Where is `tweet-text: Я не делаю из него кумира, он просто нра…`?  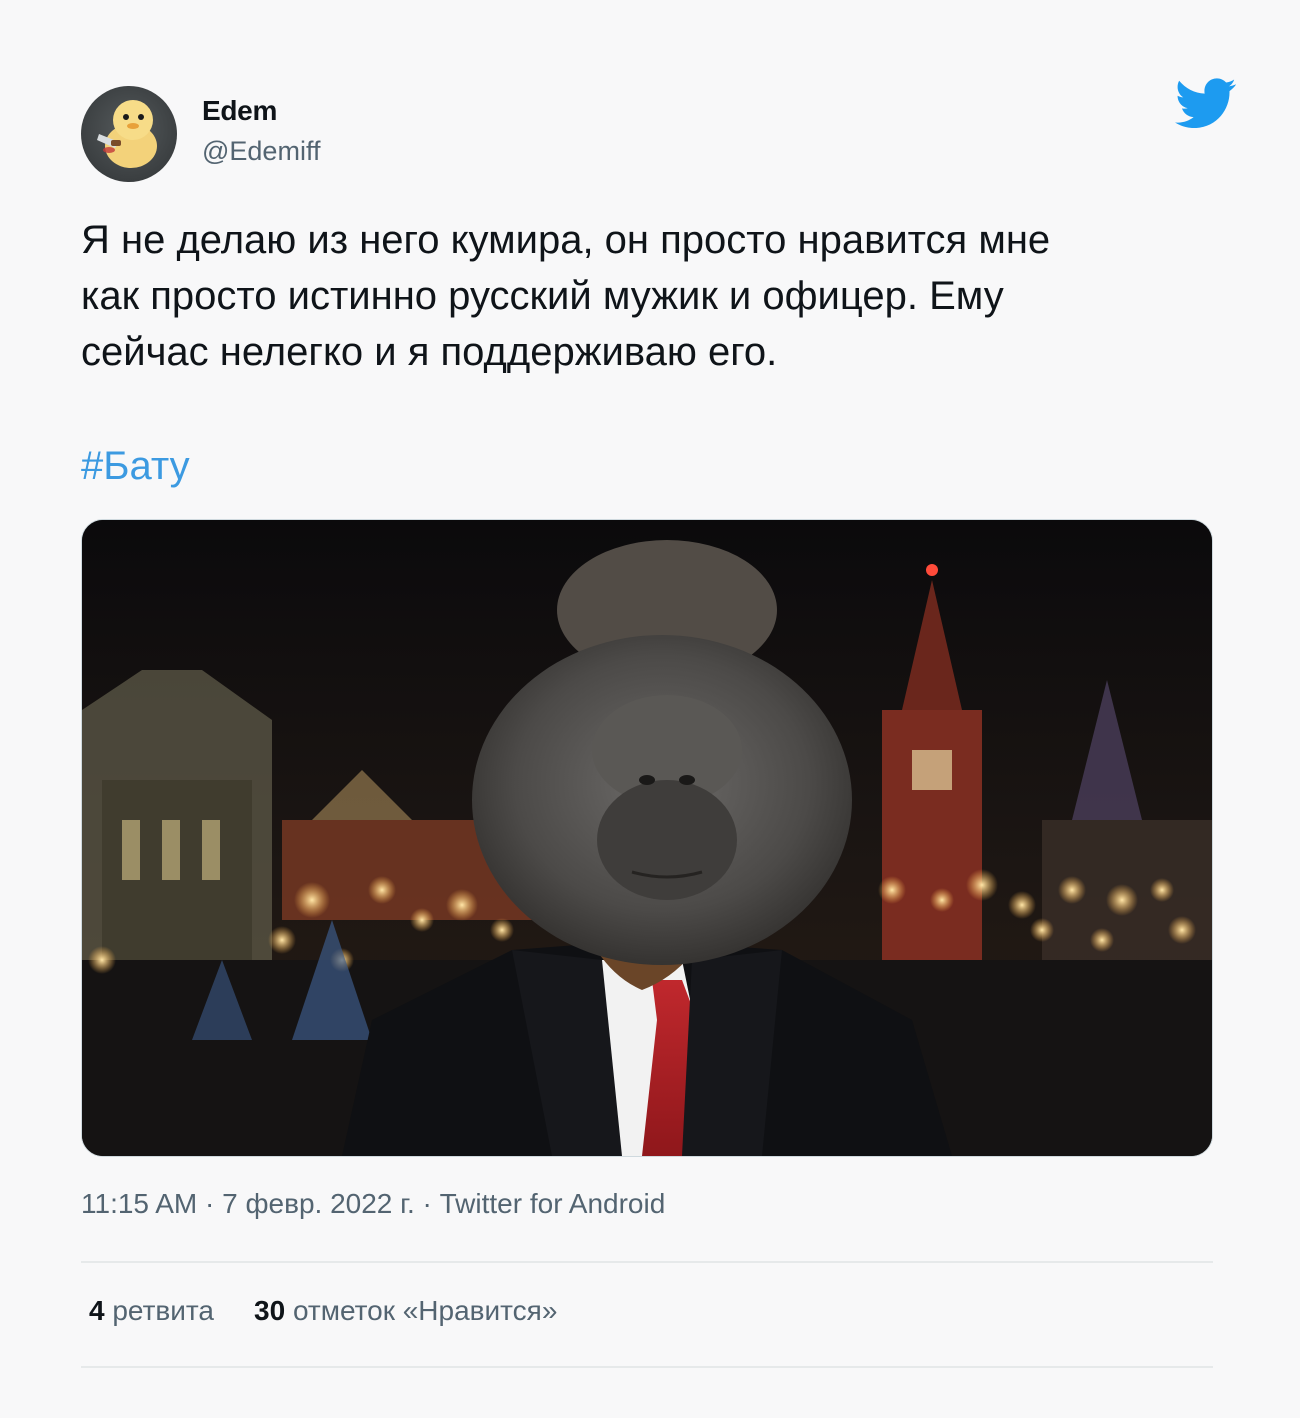
tweet-text: Я не делаю из него кумира, он просто нра… is located at coordinates (566, 296).